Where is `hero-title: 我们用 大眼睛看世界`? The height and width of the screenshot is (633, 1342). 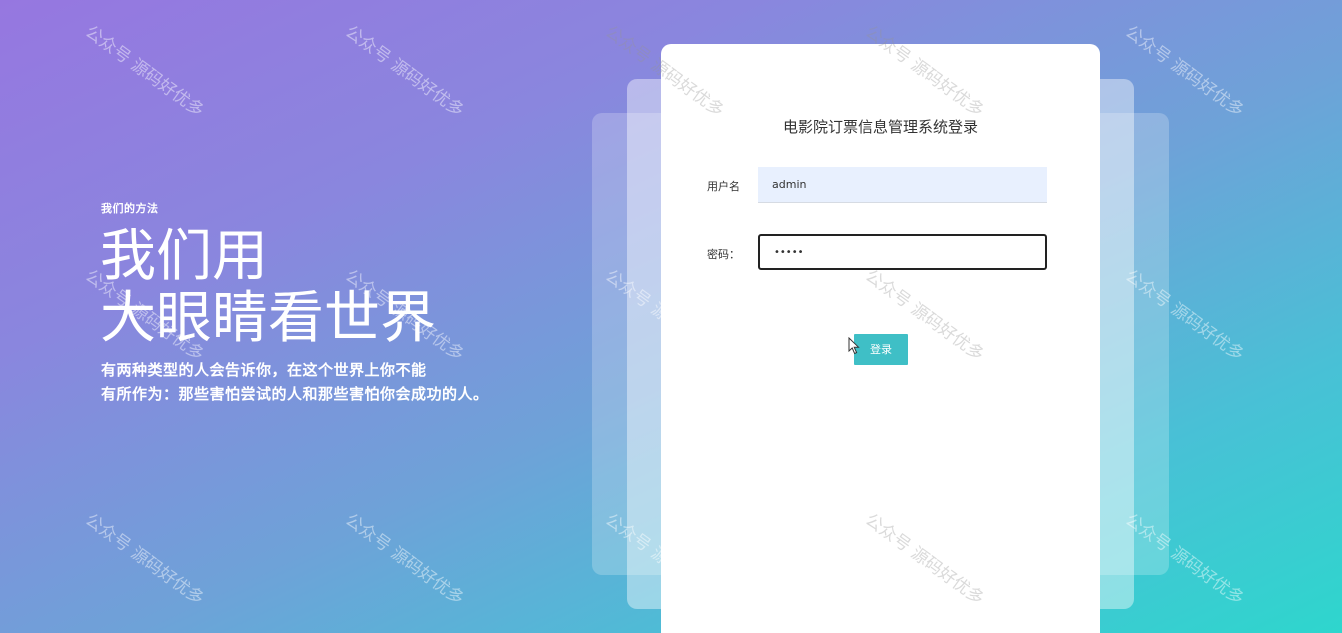 hero-title: 我们用 大眼睛看世界 is located at coordinates (268, 288).